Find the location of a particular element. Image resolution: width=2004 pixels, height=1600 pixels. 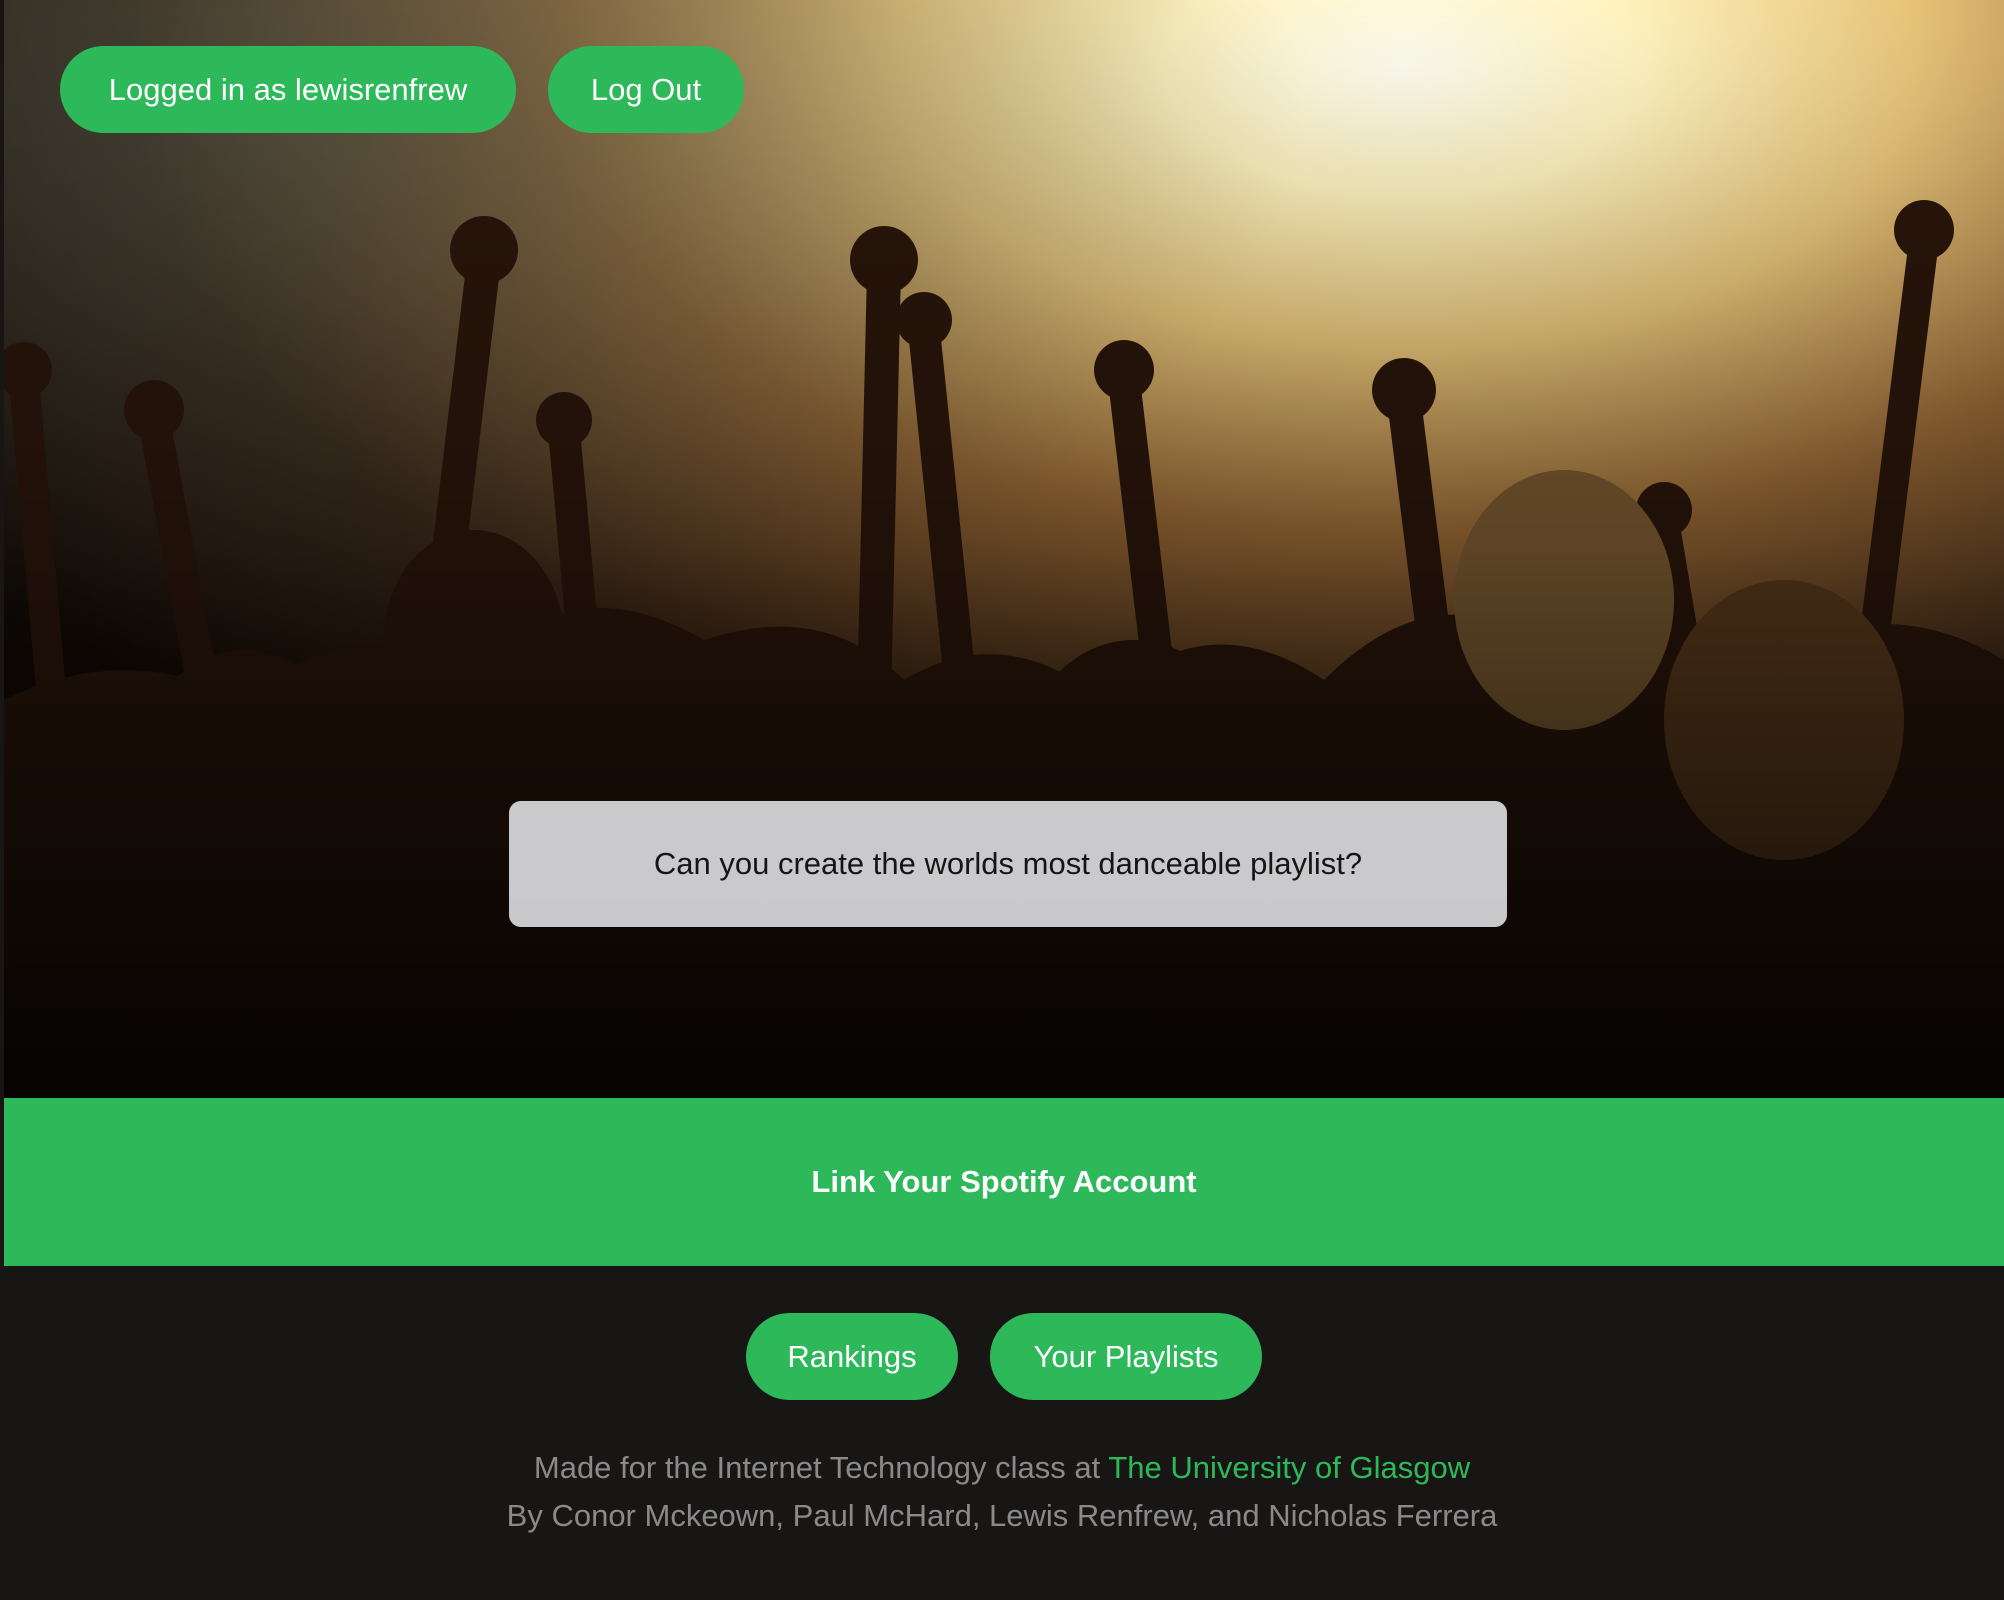

rankings-button: Rankings is located at coordinates (852, 1356).